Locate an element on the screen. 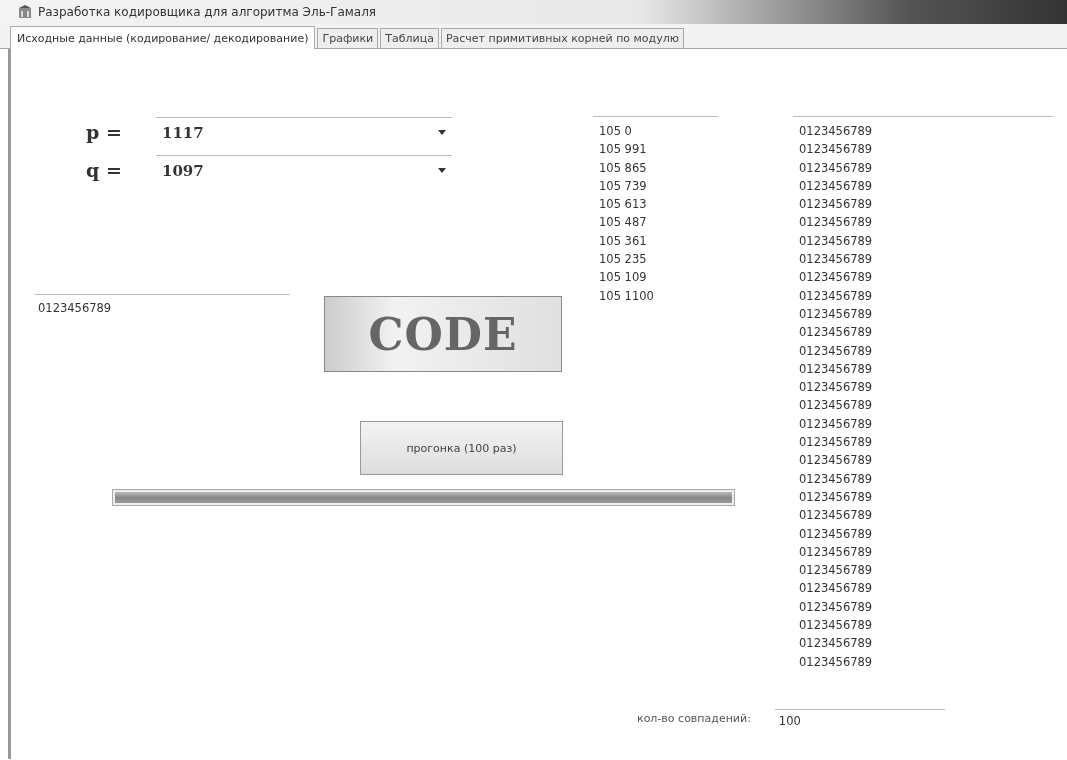  tab: Графики is located at coordinates (348, 38).